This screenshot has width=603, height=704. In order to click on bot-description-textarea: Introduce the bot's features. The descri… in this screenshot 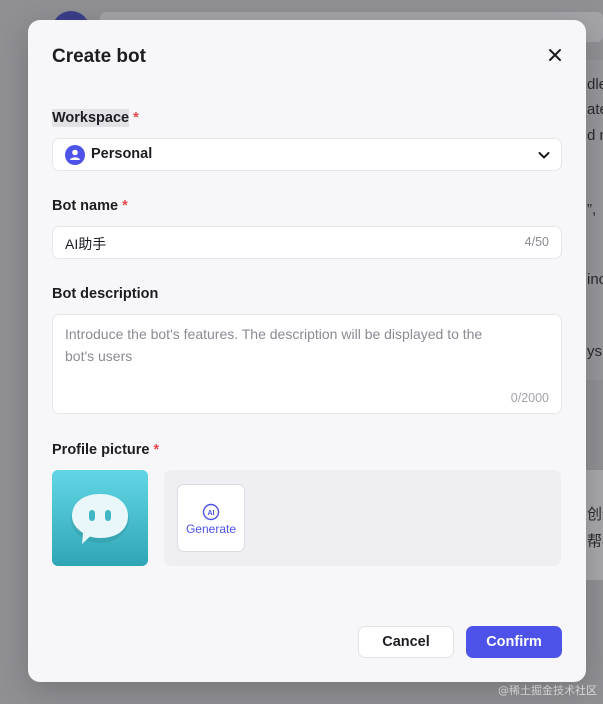, I will do `click(307, 364)`.